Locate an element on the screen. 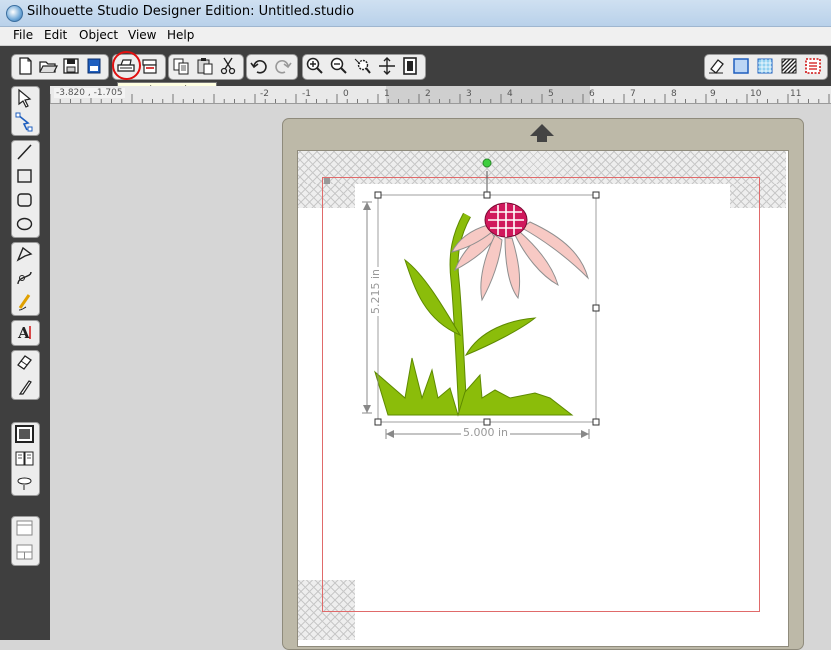 The width and height of the screenshot is (831, 650). menu-view: View is located at coordinates (142, 35).